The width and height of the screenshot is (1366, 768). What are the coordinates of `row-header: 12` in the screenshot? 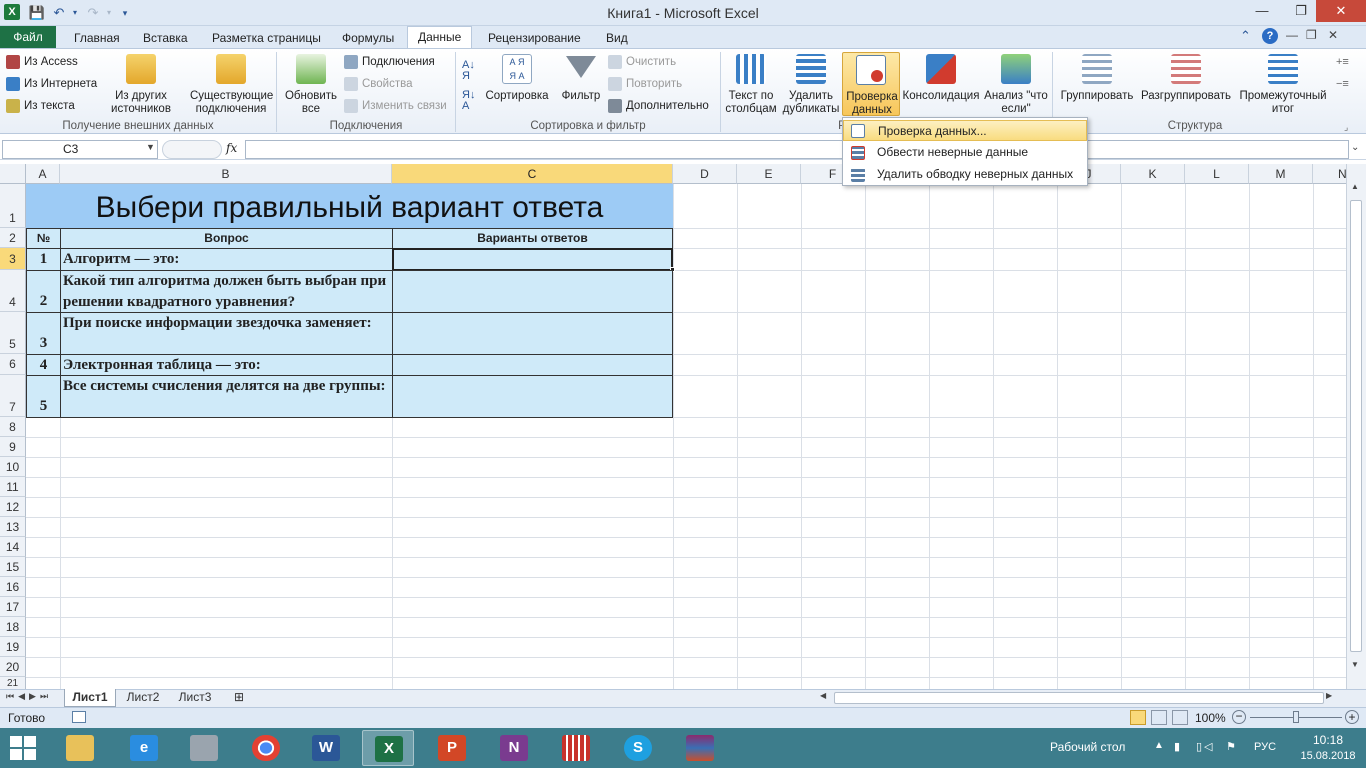 It's located at (13, 507).